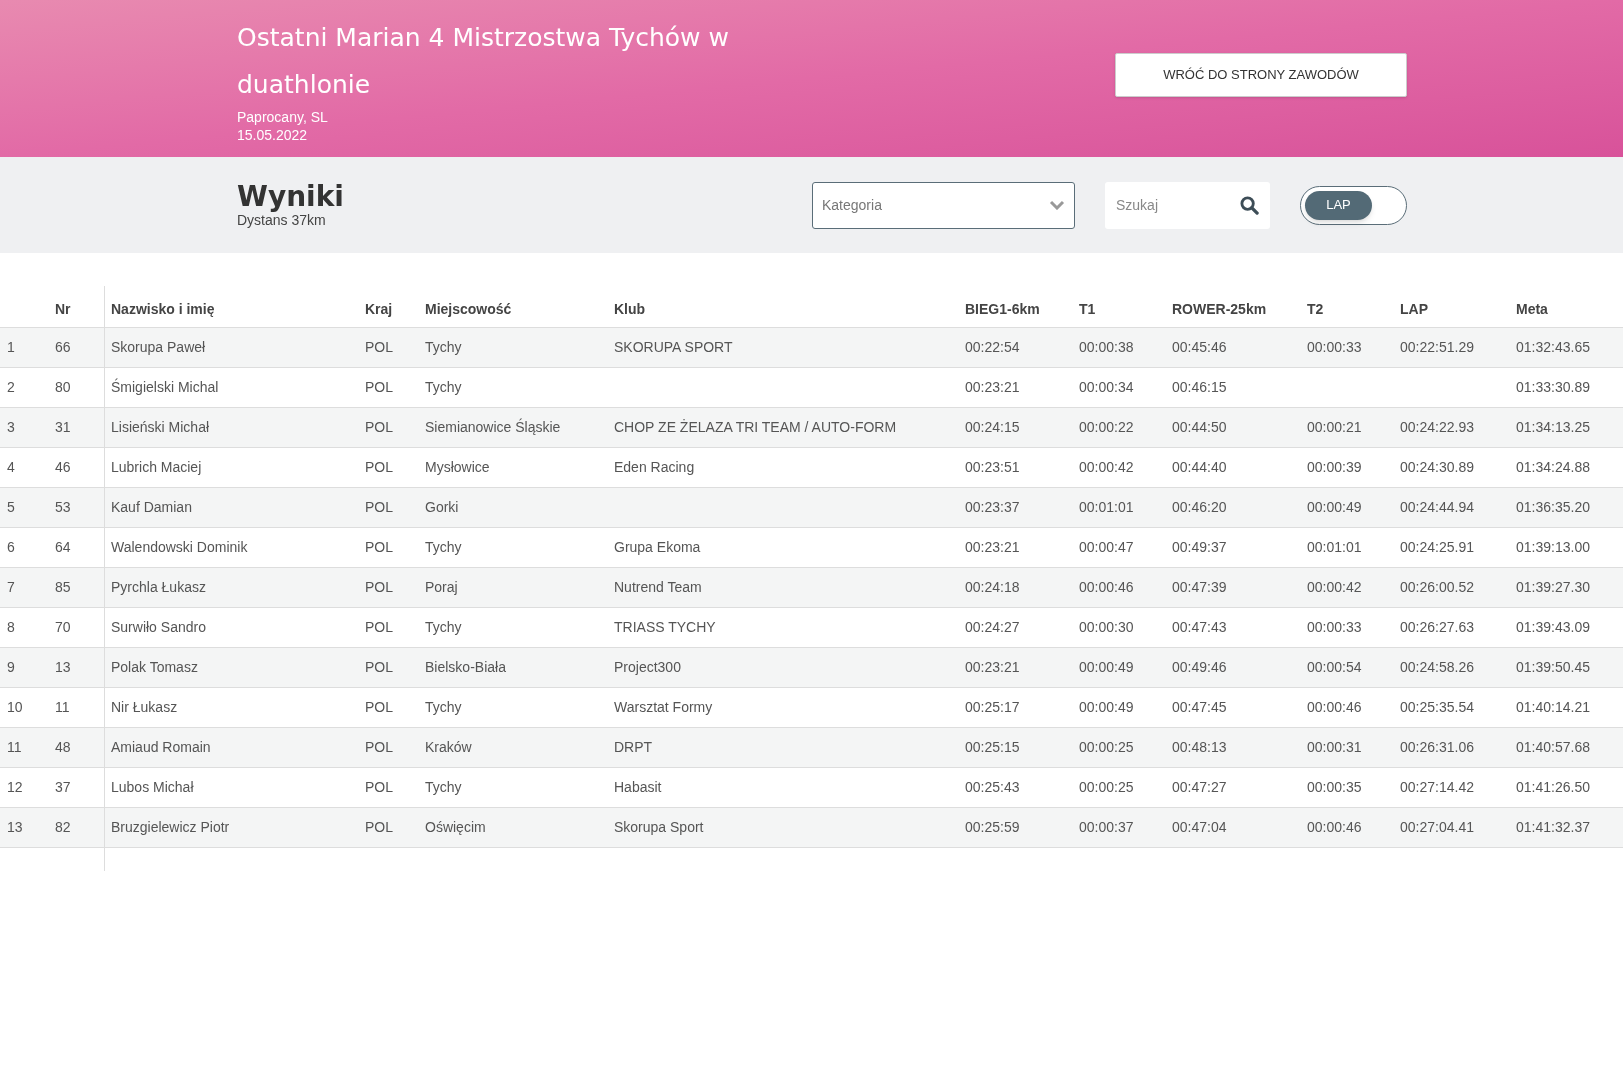 The image size is (1623, 1076). I want to click on results-title: Wyniki, so click(290, 197).